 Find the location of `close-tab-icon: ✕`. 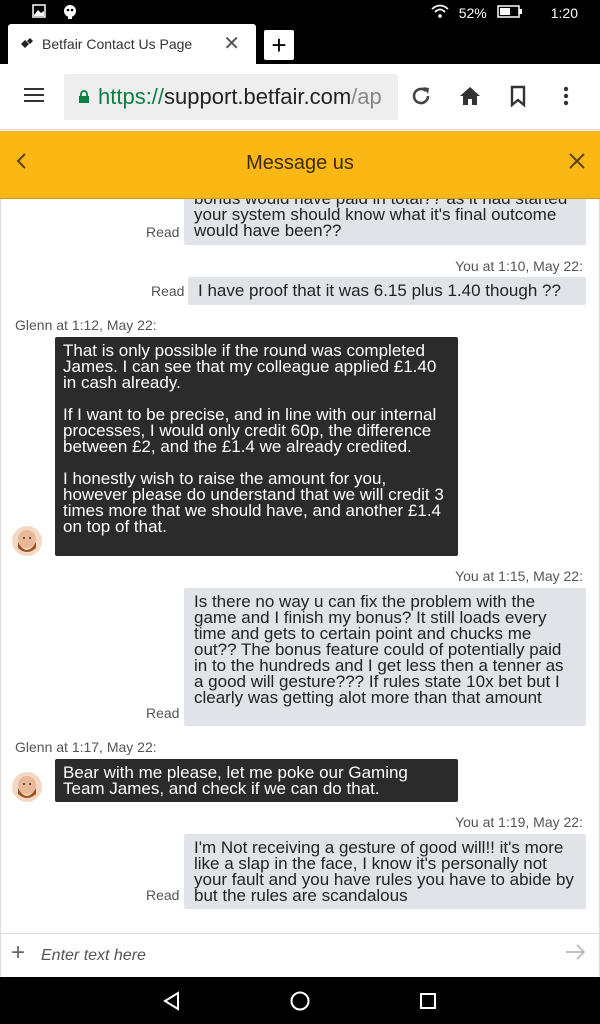

close-tab-icon: ✕ is located at coordinates (231, 44).